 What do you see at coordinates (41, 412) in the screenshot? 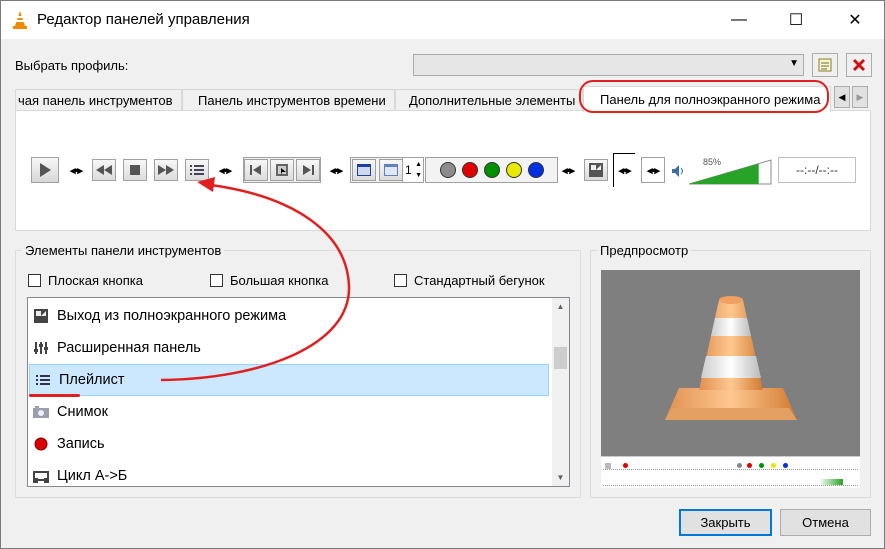
I see `snapshot-icon` at bounding box center [41, 412].